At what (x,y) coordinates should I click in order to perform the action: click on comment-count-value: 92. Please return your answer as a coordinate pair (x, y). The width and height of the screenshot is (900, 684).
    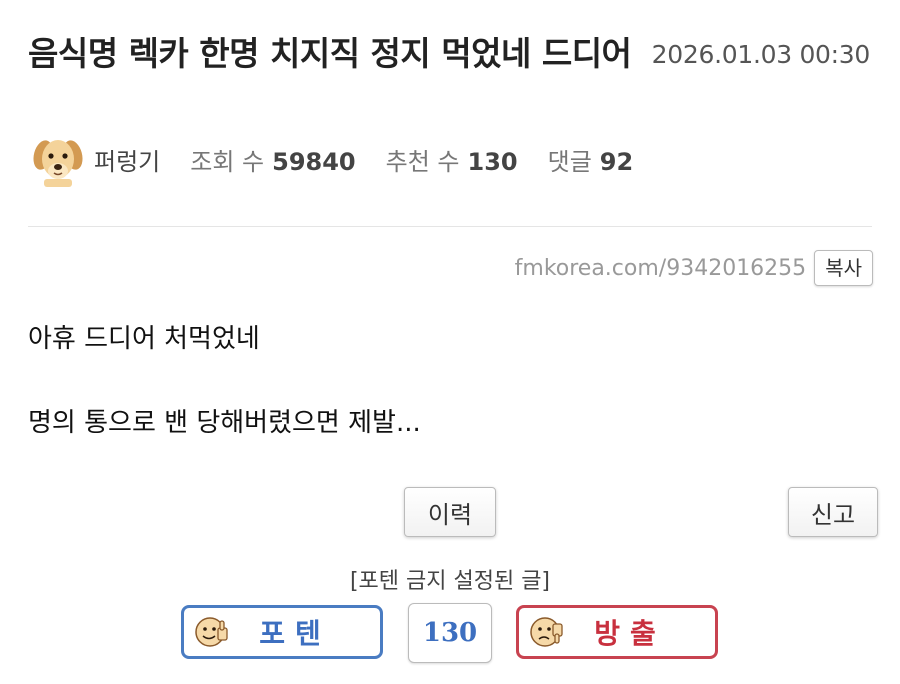
    Looking at the image, I should click on (616, 161).